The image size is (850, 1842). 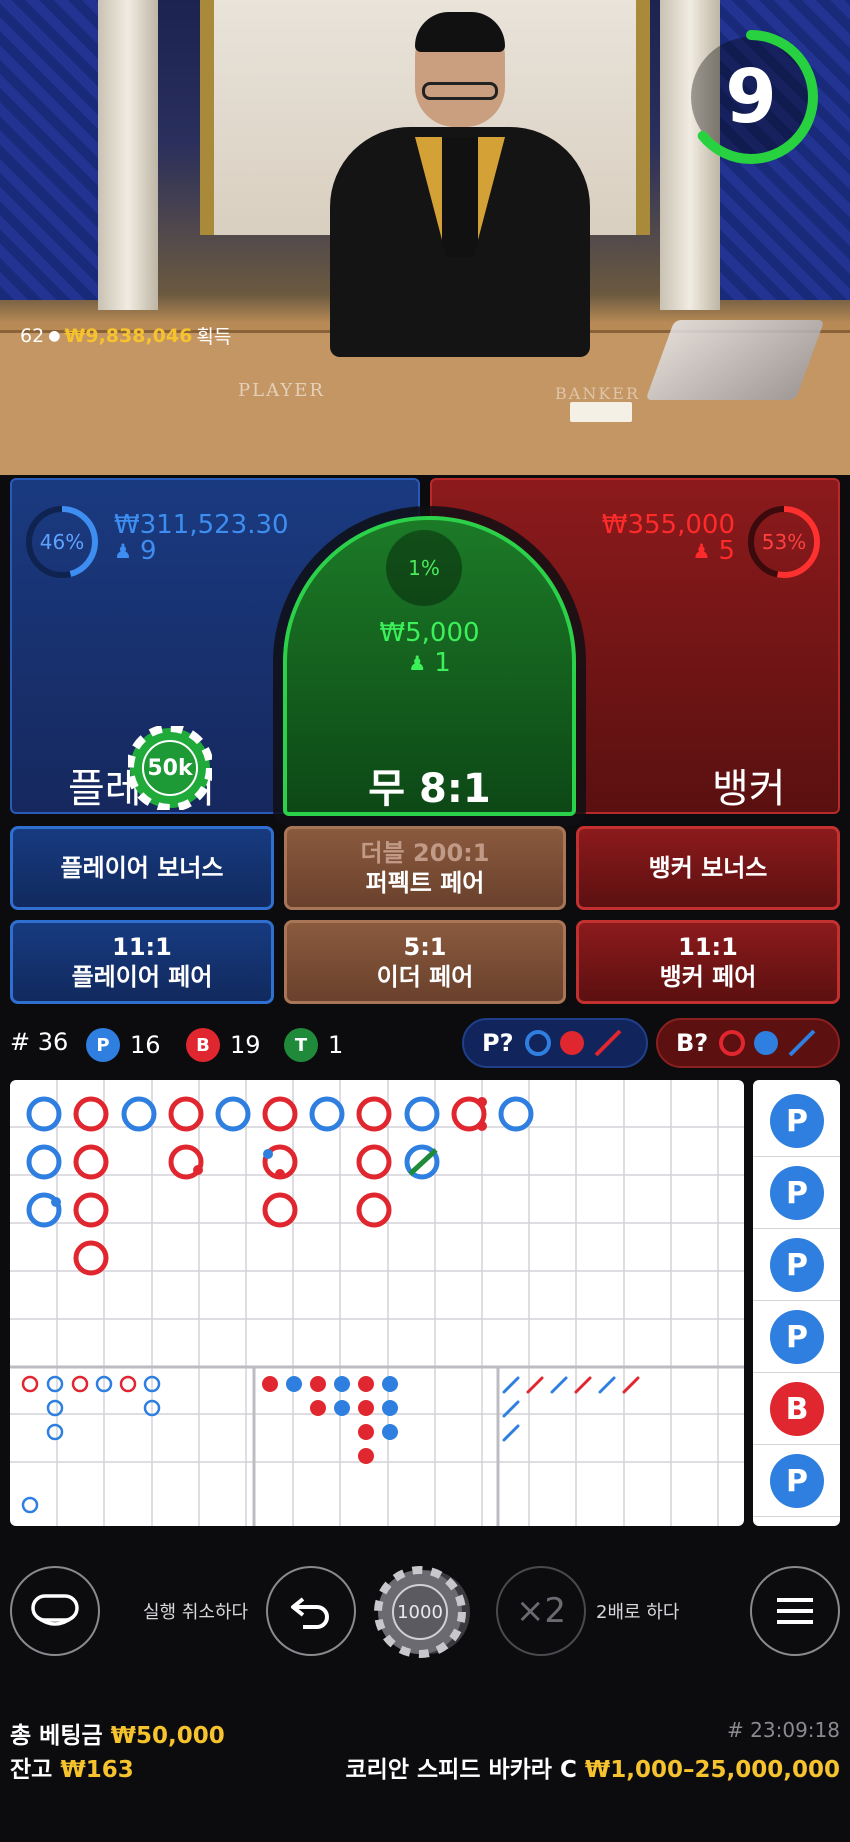 I want to click on total-bet-label: 총 베팅금, so click(x=56, y=1736).